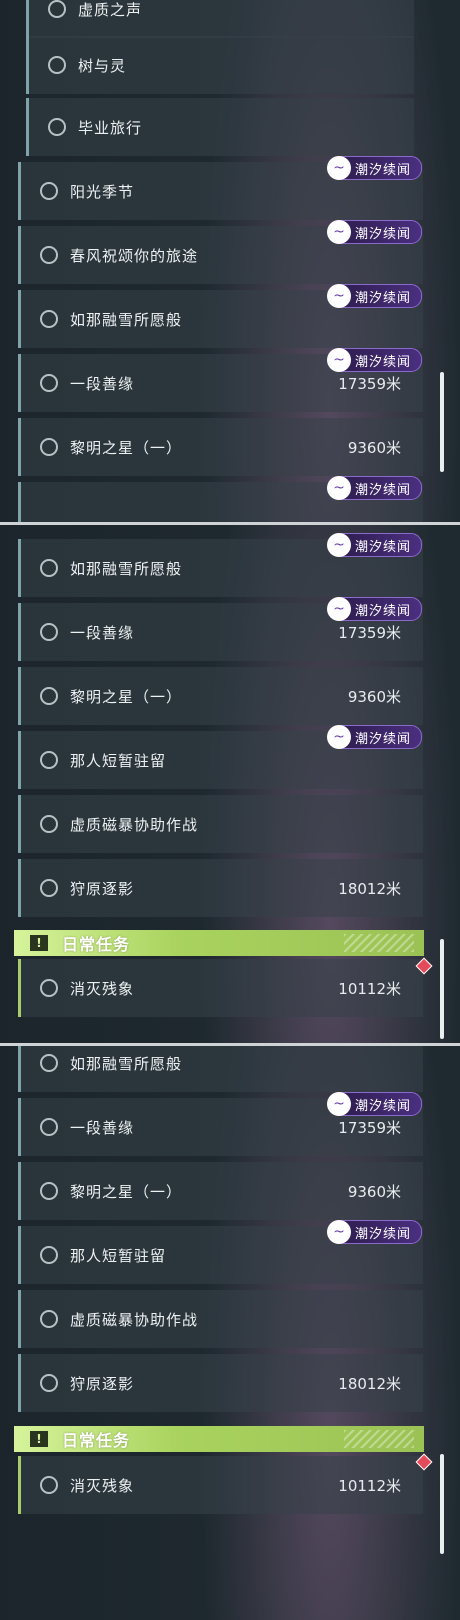 The image size is (460, 1620). Describe the element at coordinates (220, 127) in the screenshot. I see `quest-row: 毕业旅行` at that location.